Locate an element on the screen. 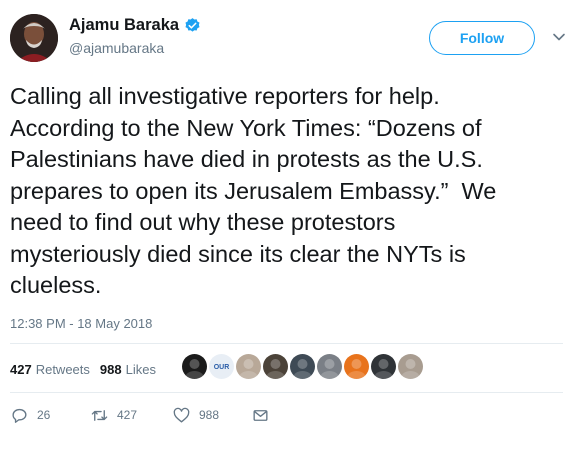 The width and height of the screenshot is (573, 453). liker-avatar: OUR is located at coordinates (221, 366).